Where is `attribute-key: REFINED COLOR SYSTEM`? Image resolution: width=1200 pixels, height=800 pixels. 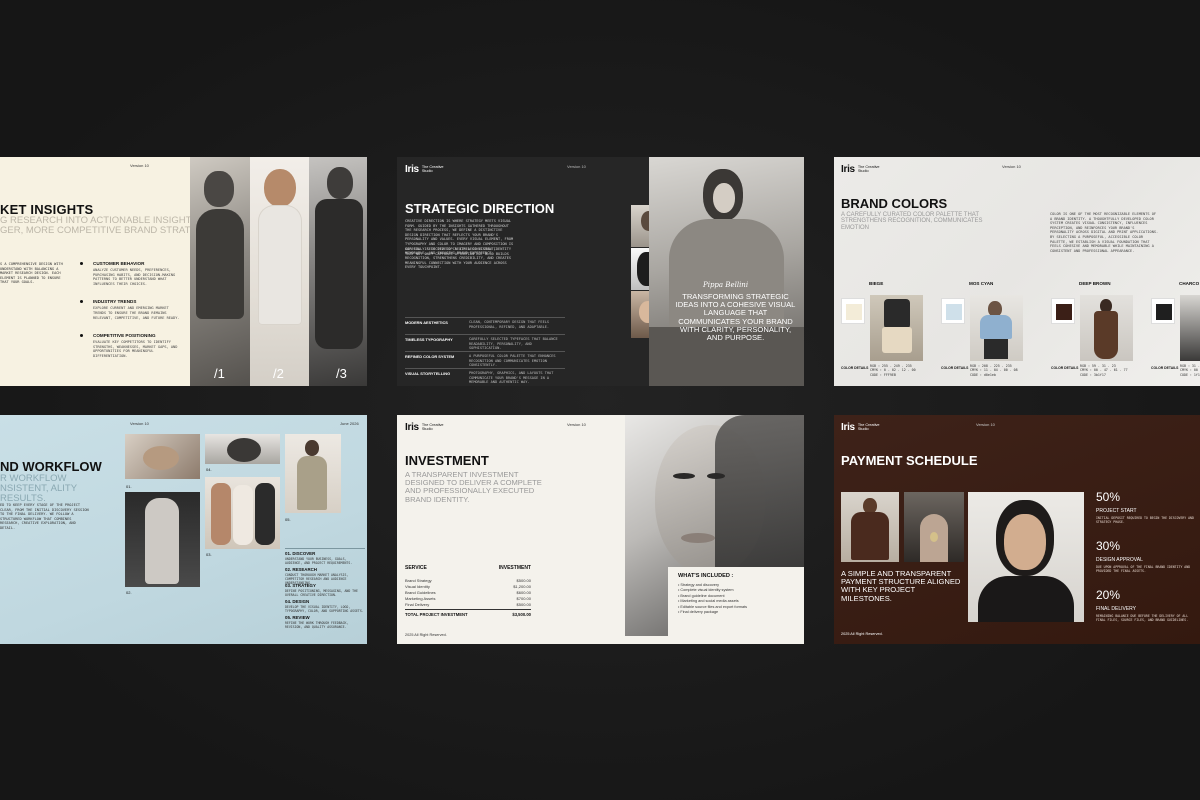 attribute-key: REFINED COLOR SYSTEM is located at coordinates (430, 356).